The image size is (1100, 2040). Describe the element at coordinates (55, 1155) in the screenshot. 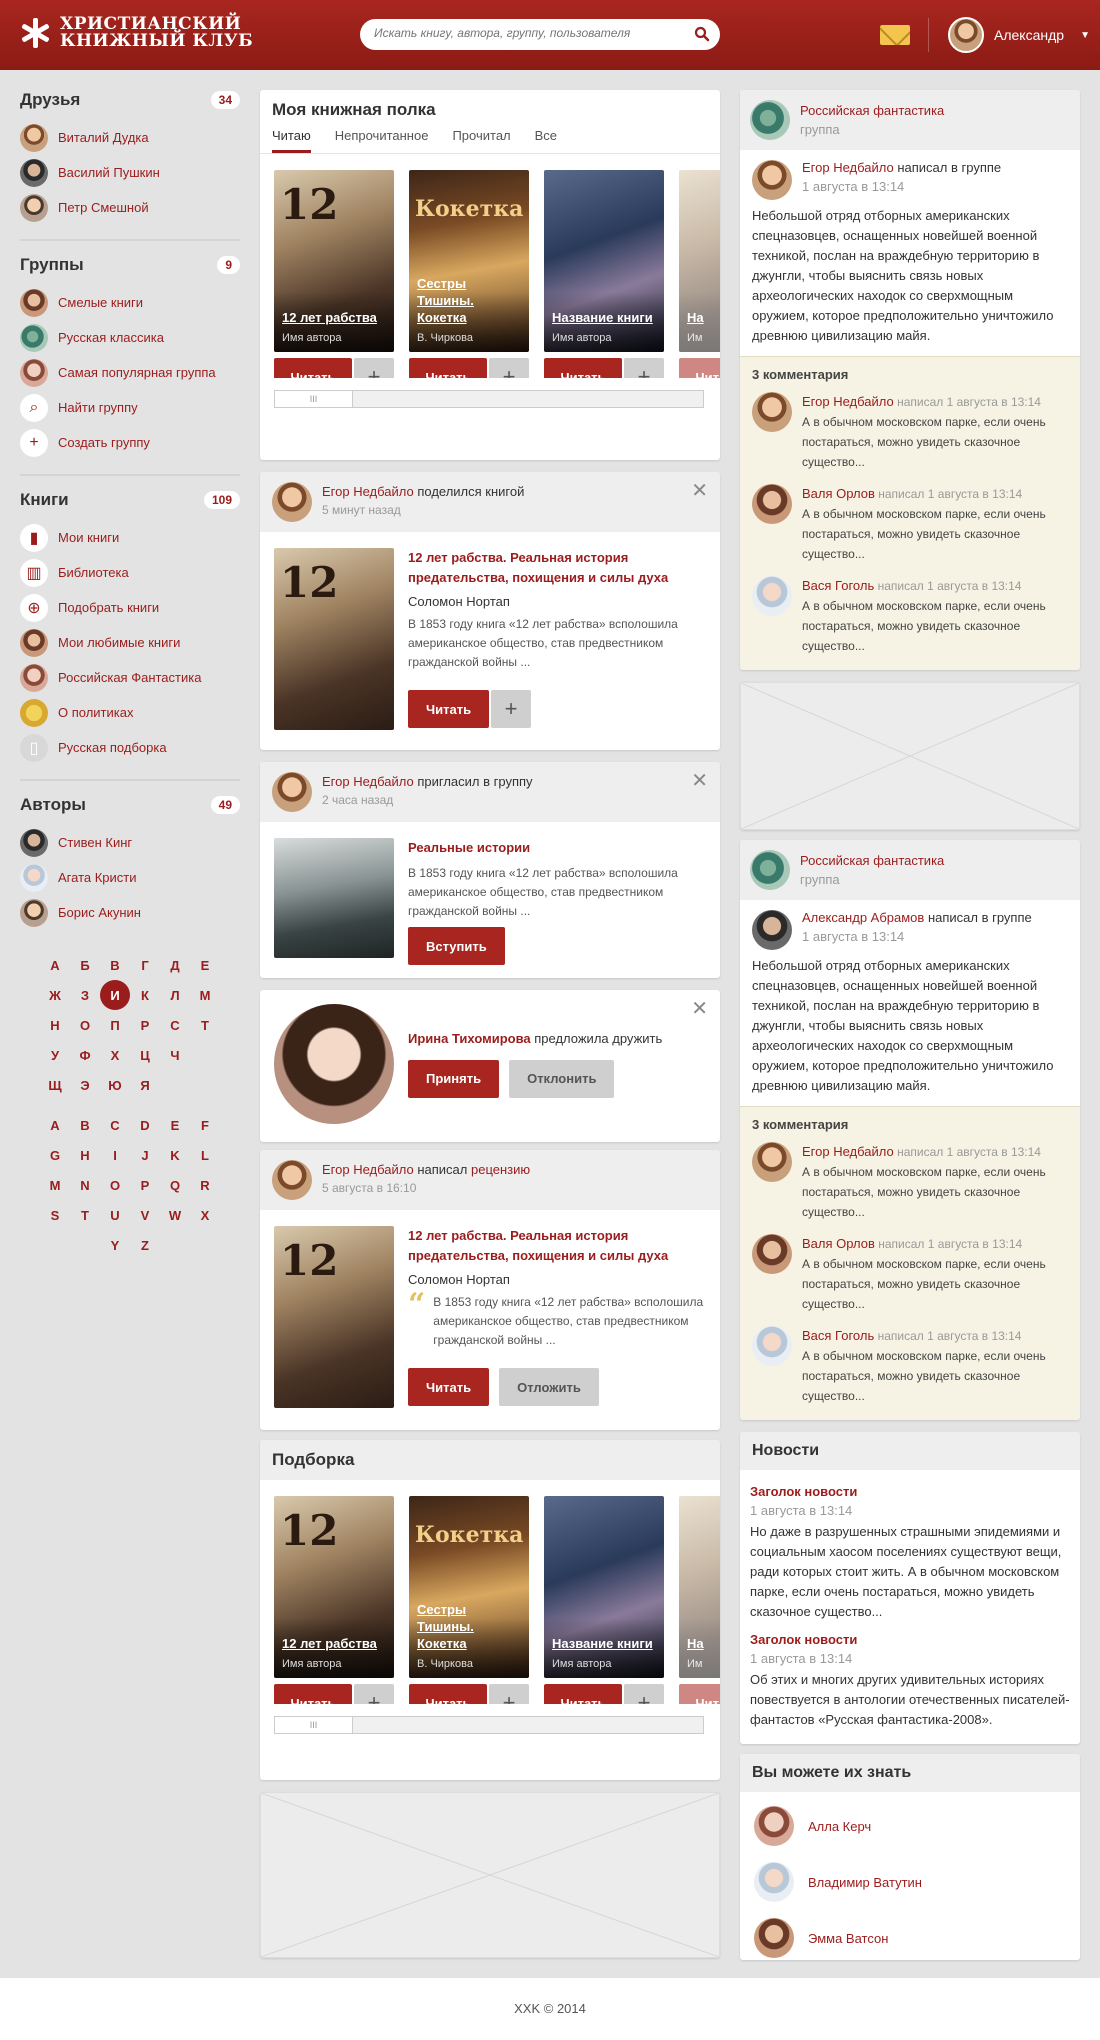

I see `alphabet-letter: G` at that location.